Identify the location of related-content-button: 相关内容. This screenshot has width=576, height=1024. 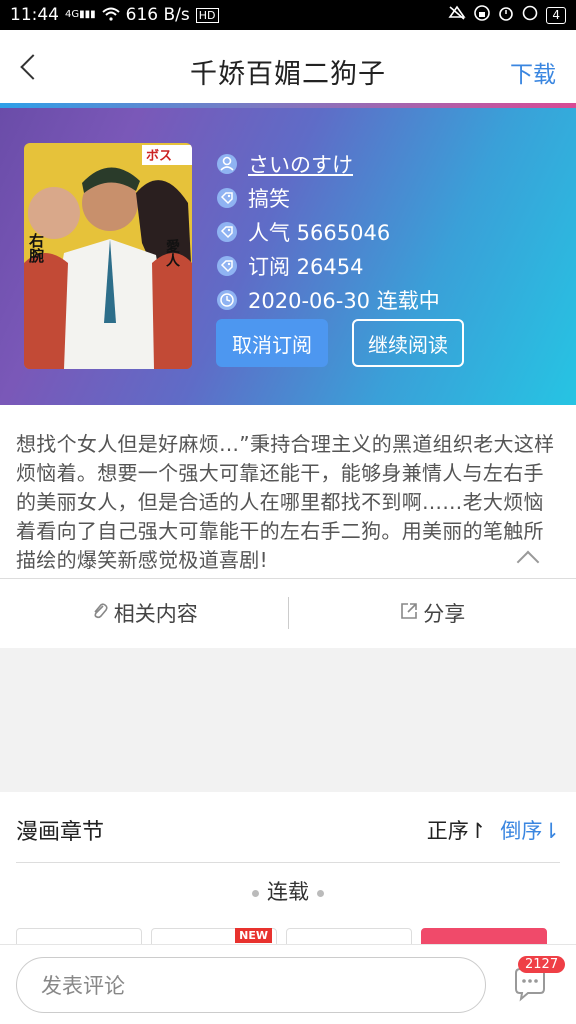
(144, 613).